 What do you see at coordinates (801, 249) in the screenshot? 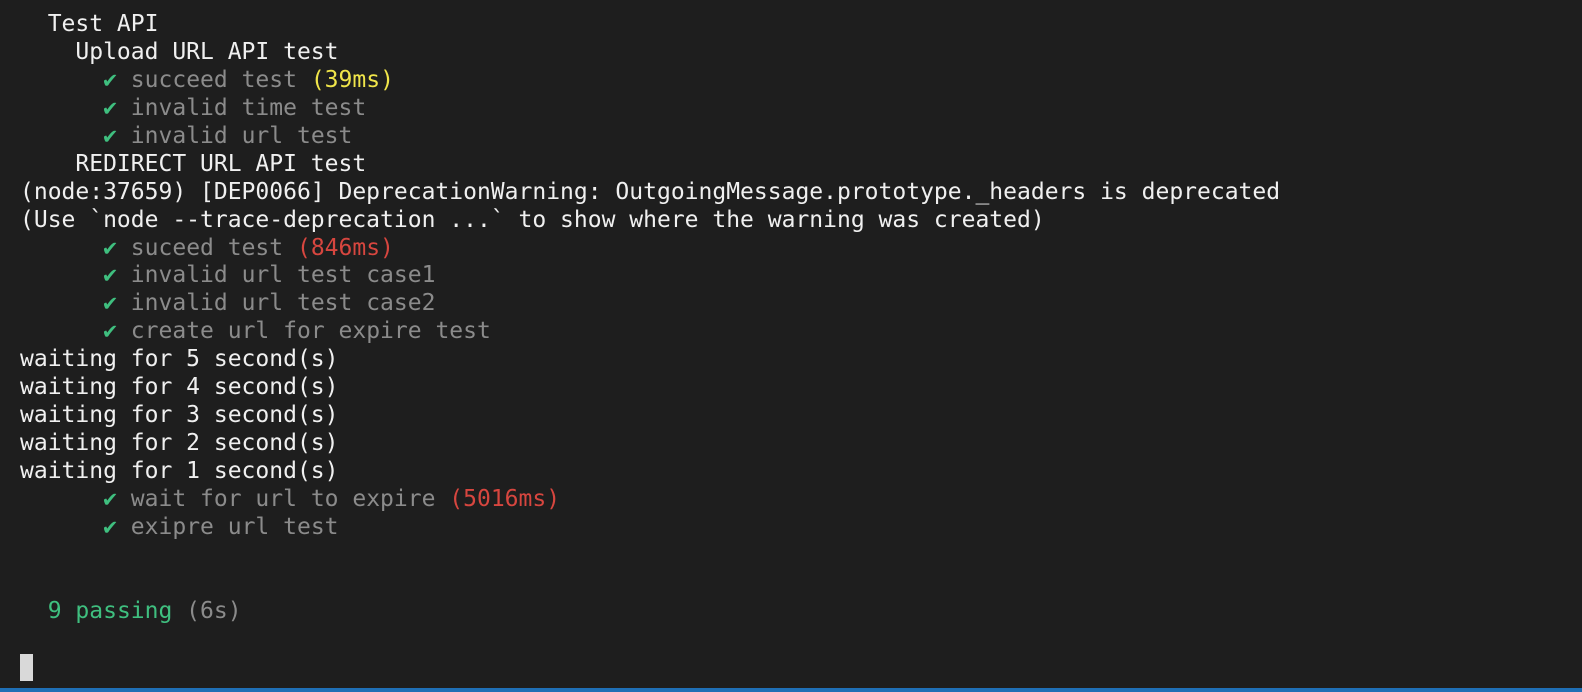
I see `test-result-line: ✔ suceed test (846ms)` at bounding box center [801, 249].